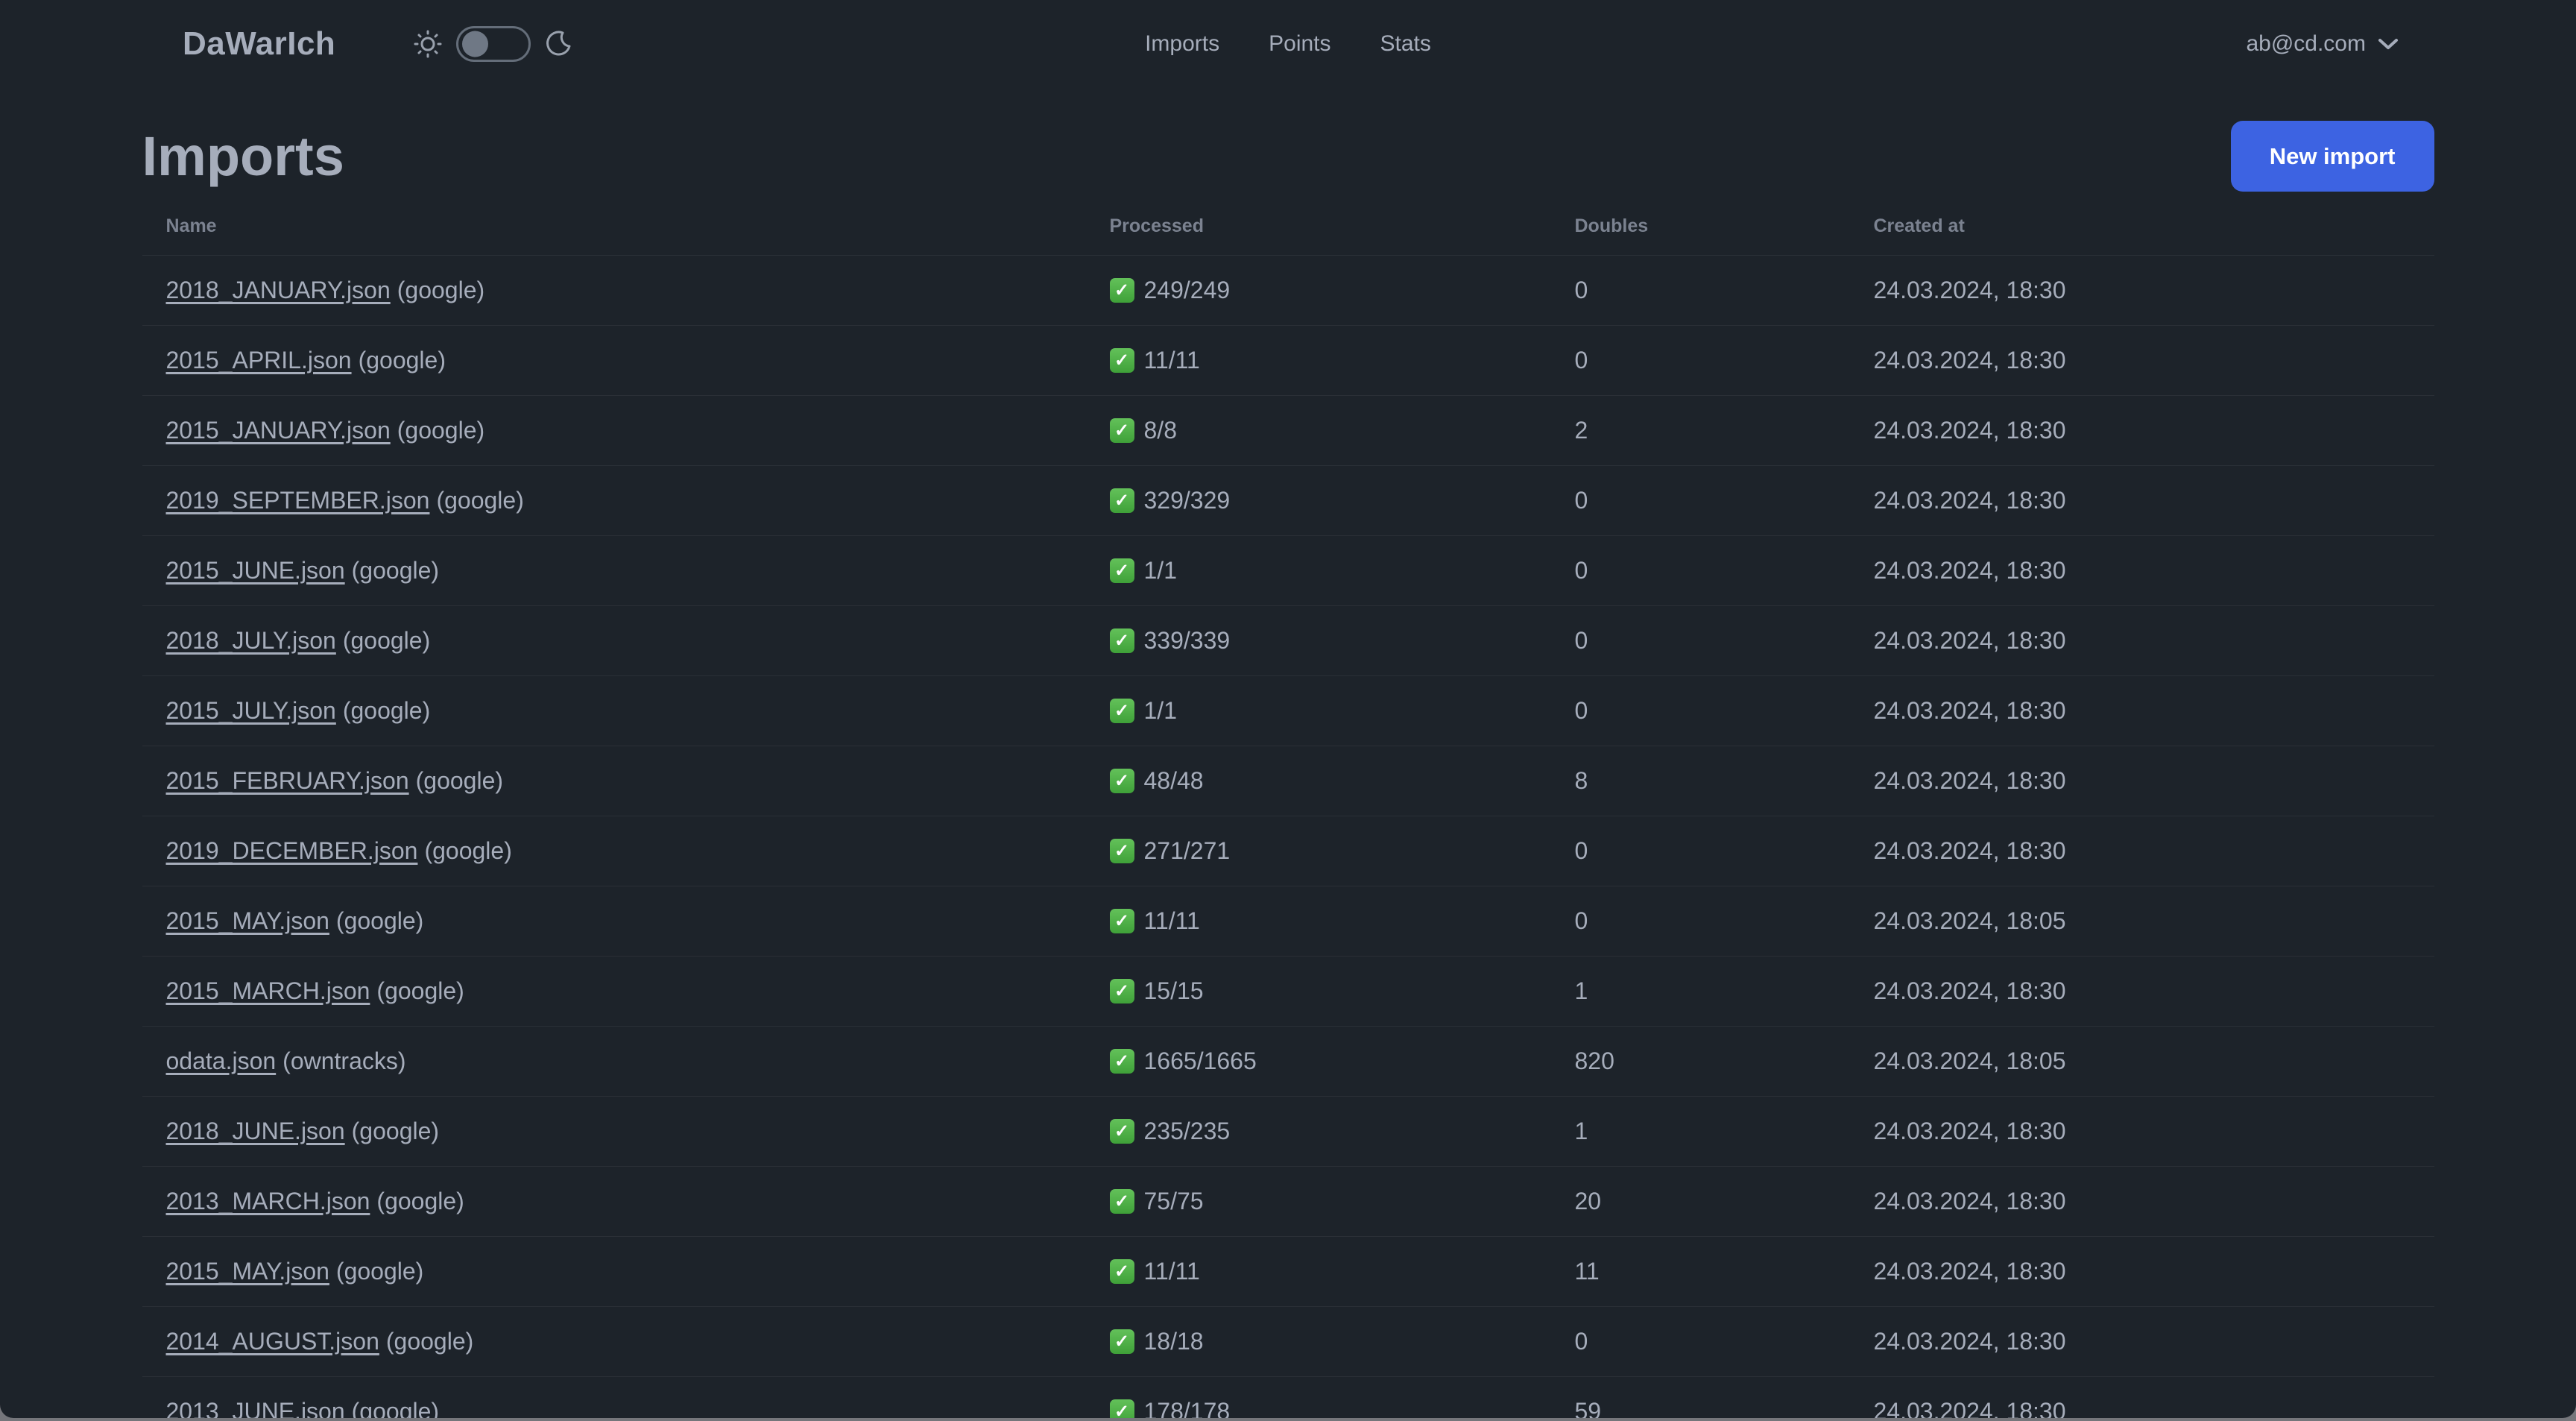 This screenshot has width=2576, height=1421. Describe the element at coordinates (298, 500) in the screenshot. I see `import-file-link: 2019_SEPTEMBER.json` at that location.